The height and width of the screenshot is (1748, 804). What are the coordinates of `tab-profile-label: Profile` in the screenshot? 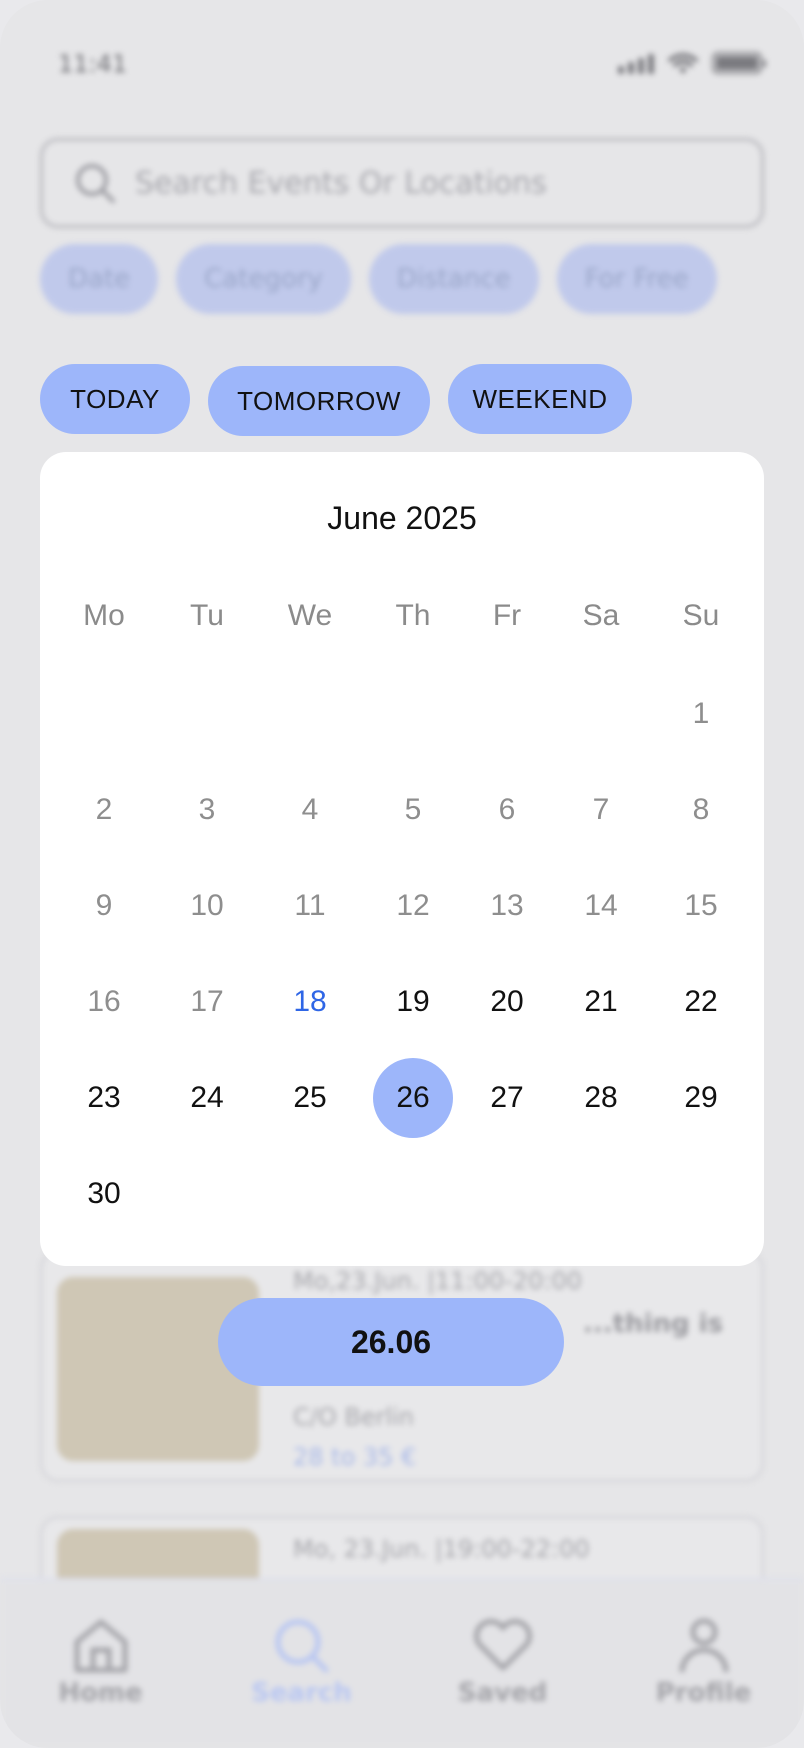 It's located at (703, 1693).